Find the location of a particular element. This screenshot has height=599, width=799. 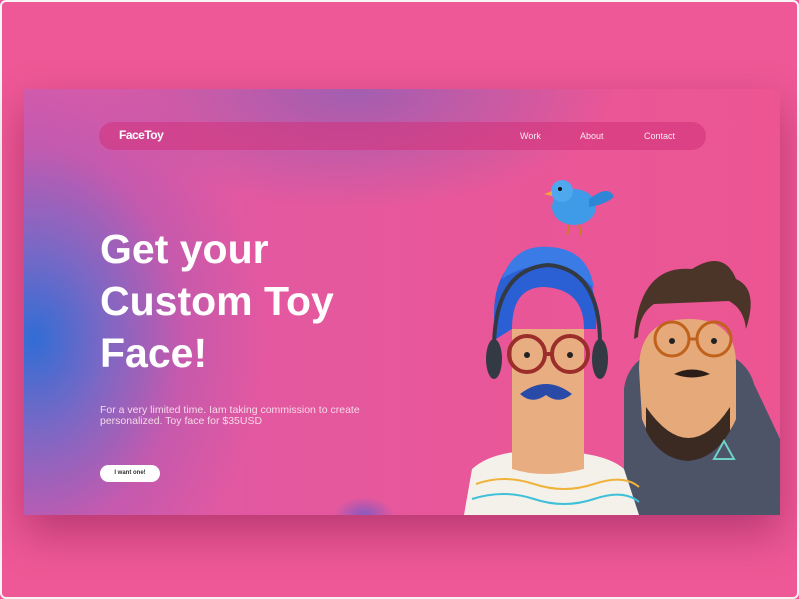

want-one-button: I want one! is located at coordinates (130, 473).